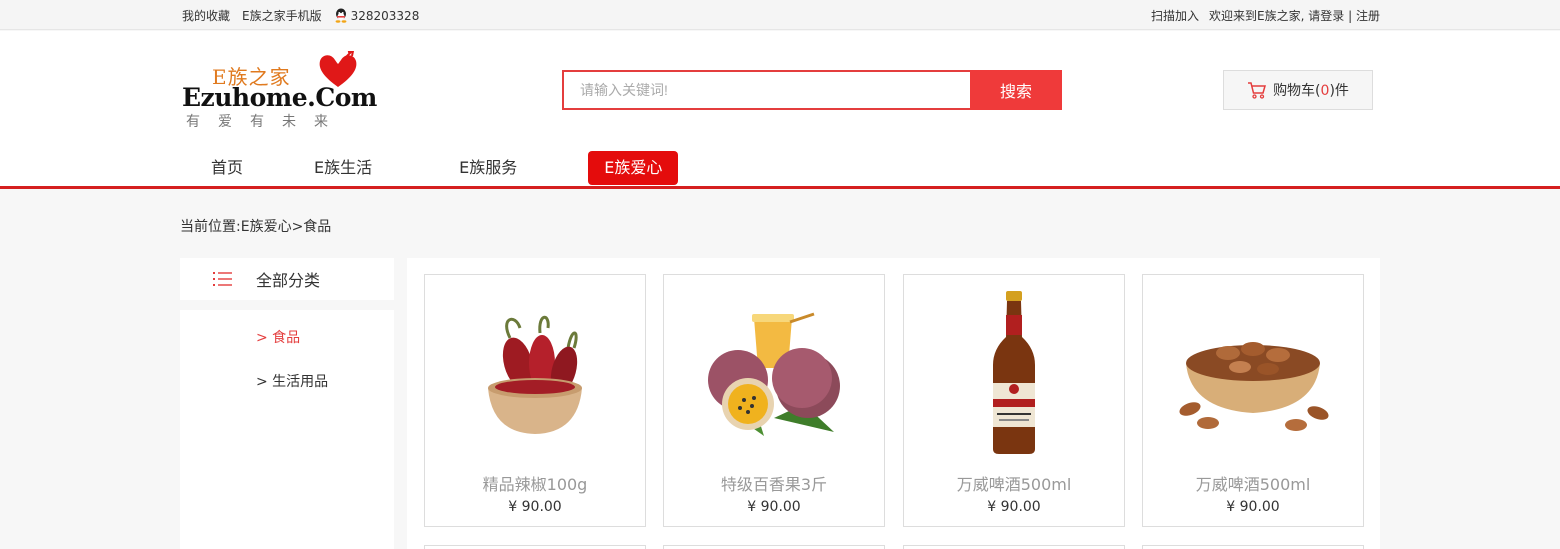 The image size is (1560, 549). I want to click on category-header: 全部分类, so click(287, 279).